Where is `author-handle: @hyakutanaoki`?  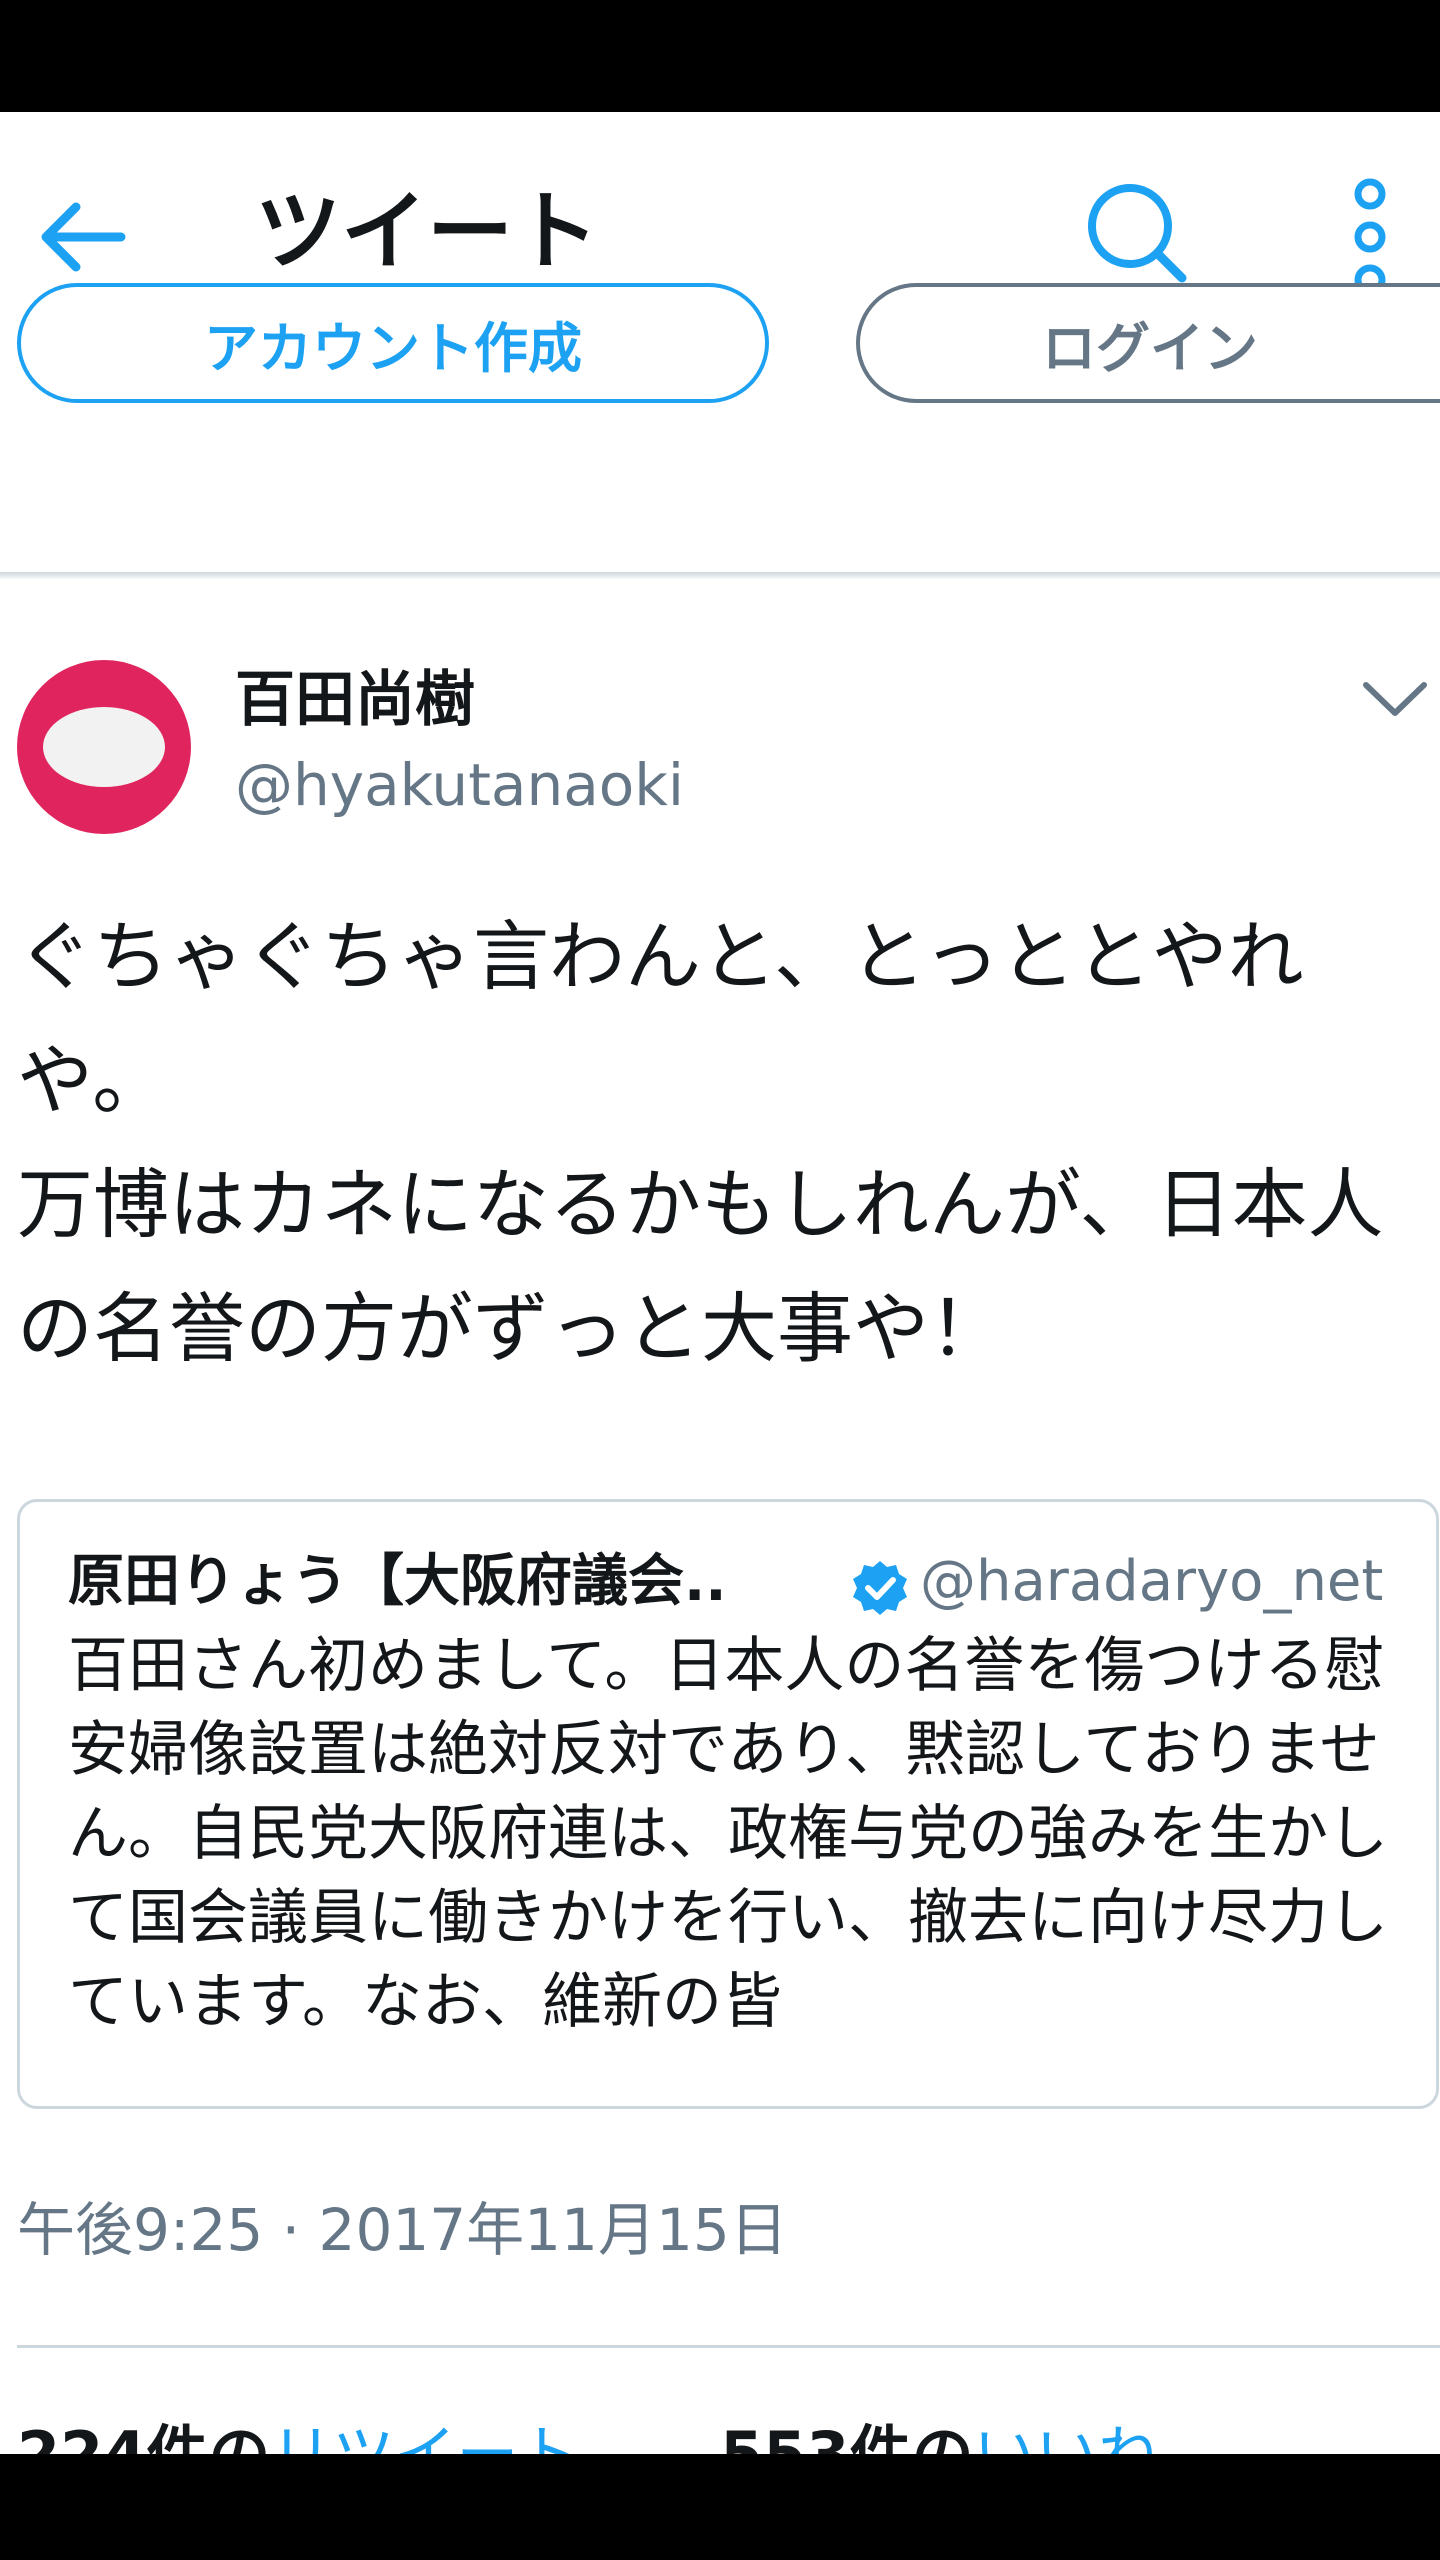 author-handle: @hyakutanaoki is located at coordinates (459, 785).